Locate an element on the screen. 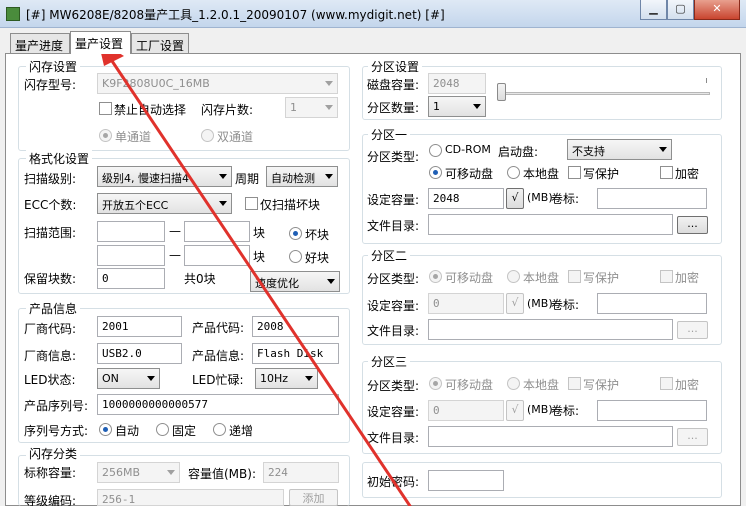 The height and width of the screenshot is (506, 746). p3-dir-input is located at coordinates (550, 436).